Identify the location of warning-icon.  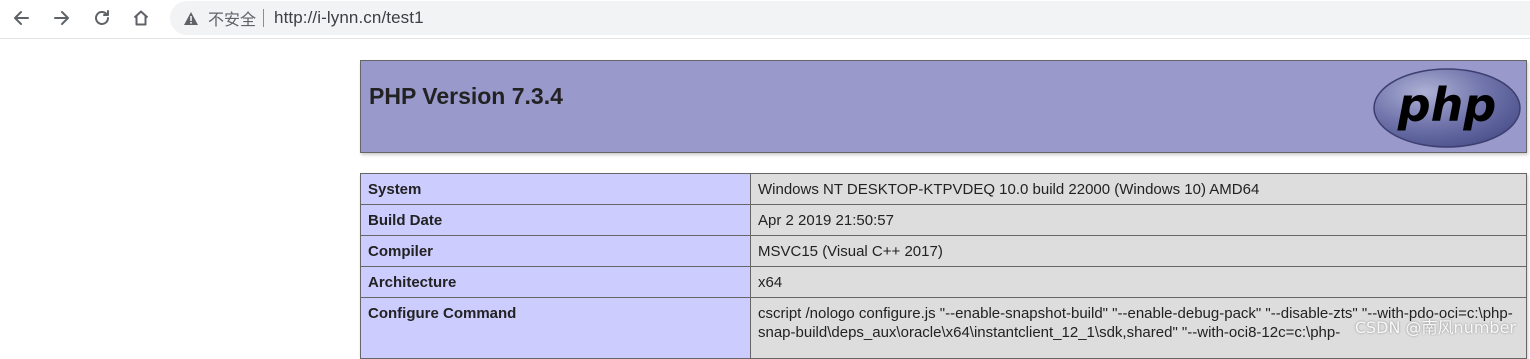
(191, 18).